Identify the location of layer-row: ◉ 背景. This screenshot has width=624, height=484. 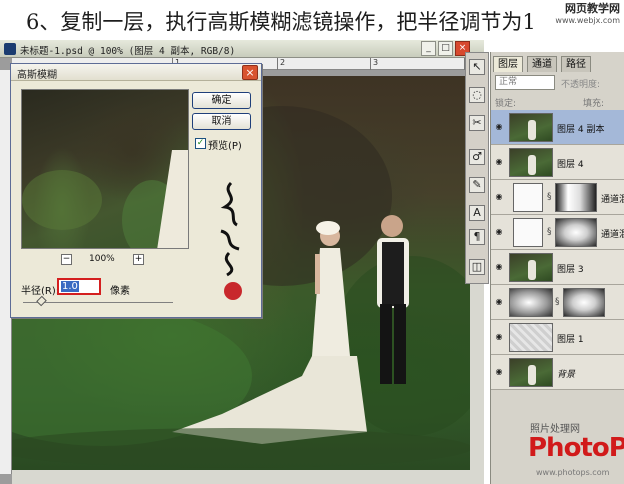
(557, 372).